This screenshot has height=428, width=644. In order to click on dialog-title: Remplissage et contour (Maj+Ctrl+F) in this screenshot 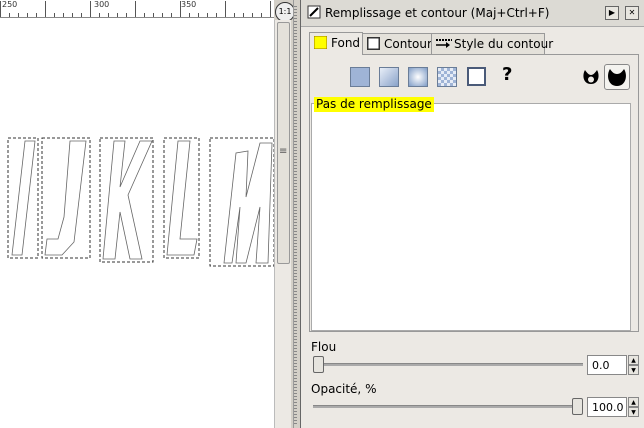, I will do `click(437, 13)`.